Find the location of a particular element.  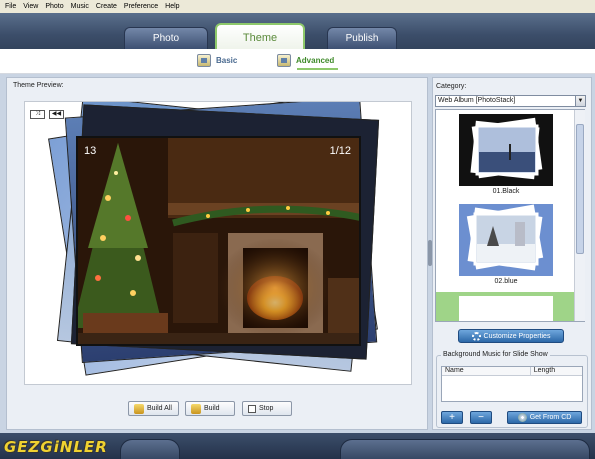

subtab-basic-label: Basic is located at coordinates (227, 60).